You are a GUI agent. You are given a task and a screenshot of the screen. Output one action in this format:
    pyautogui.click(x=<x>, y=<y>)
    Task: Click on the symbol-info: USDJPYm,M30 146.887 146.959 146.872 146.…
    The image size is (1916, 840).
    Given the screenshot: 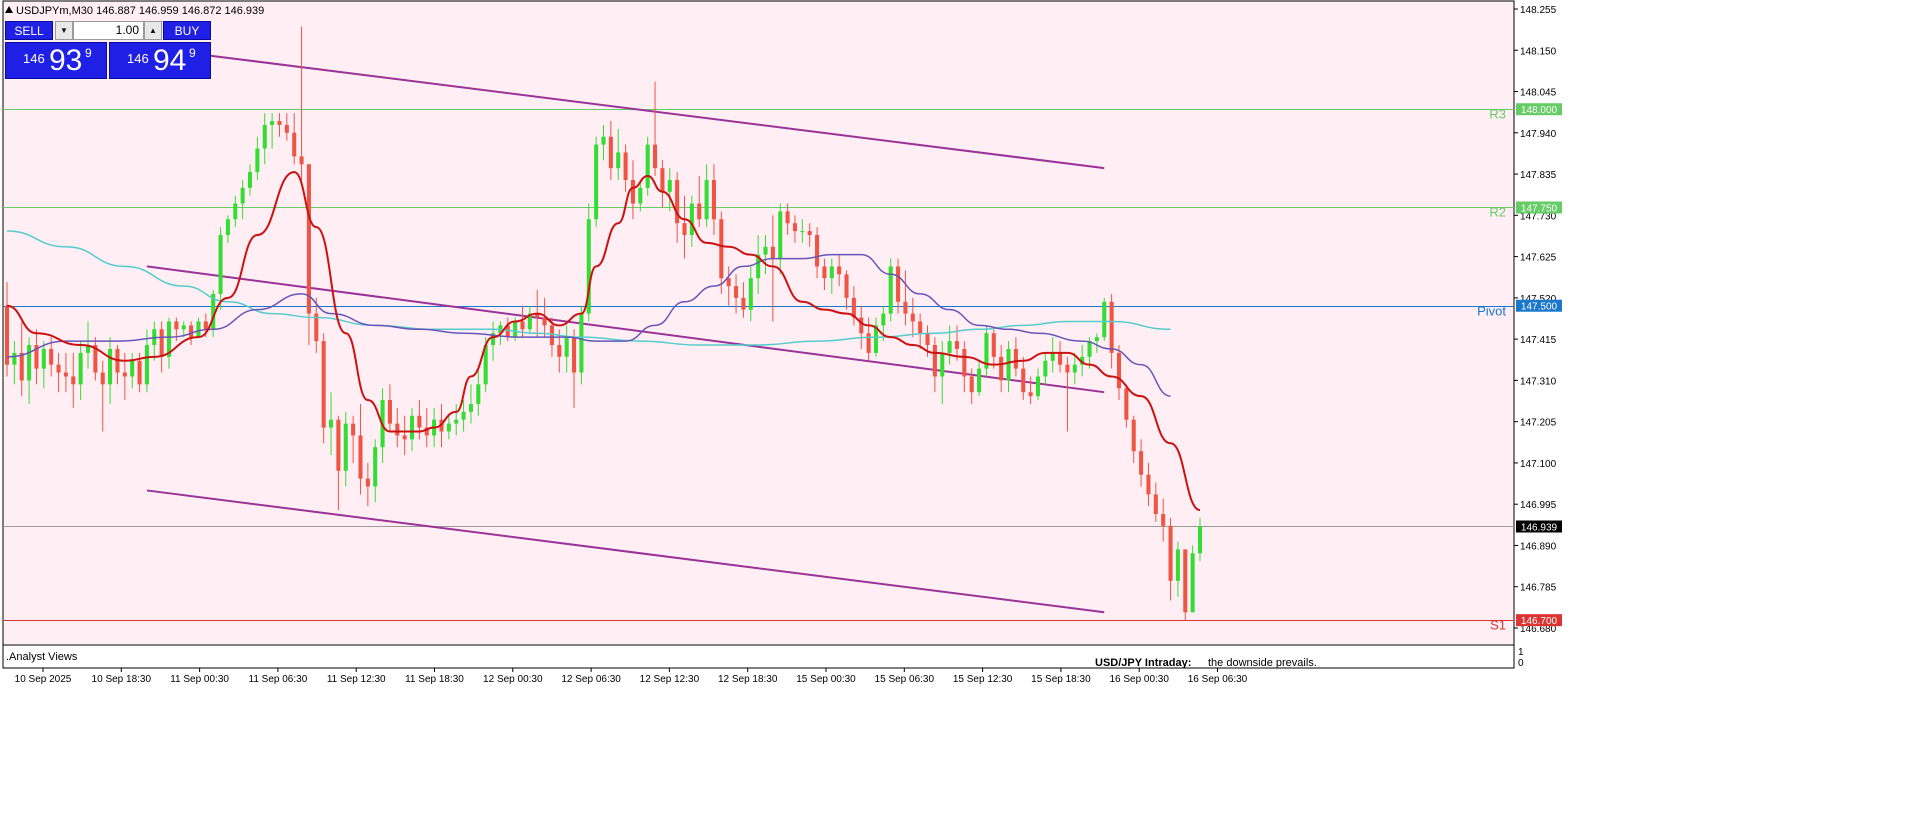 What is the action you would take?
    pyautogui.click(x=140, y=11)
    